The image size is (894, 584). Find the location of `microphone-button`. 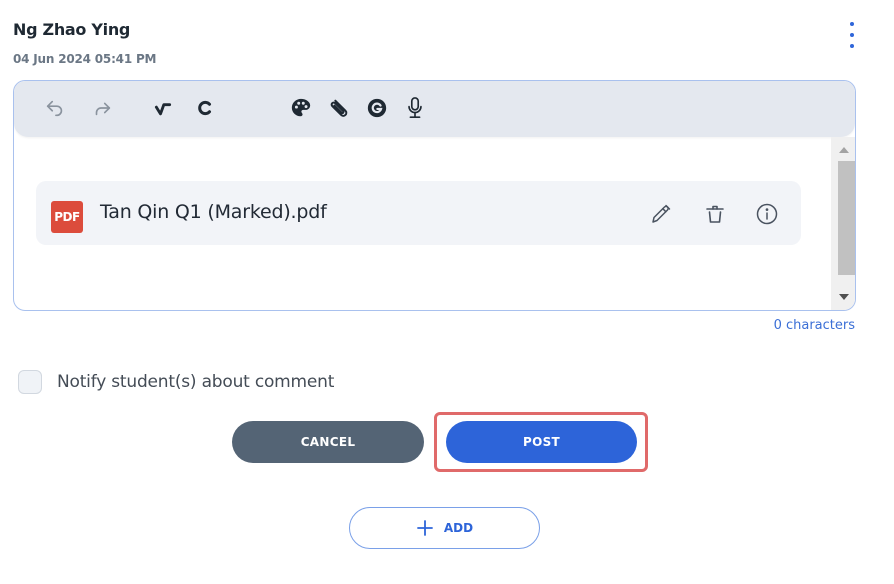

microphone-button is located at coordinates (415, 108).